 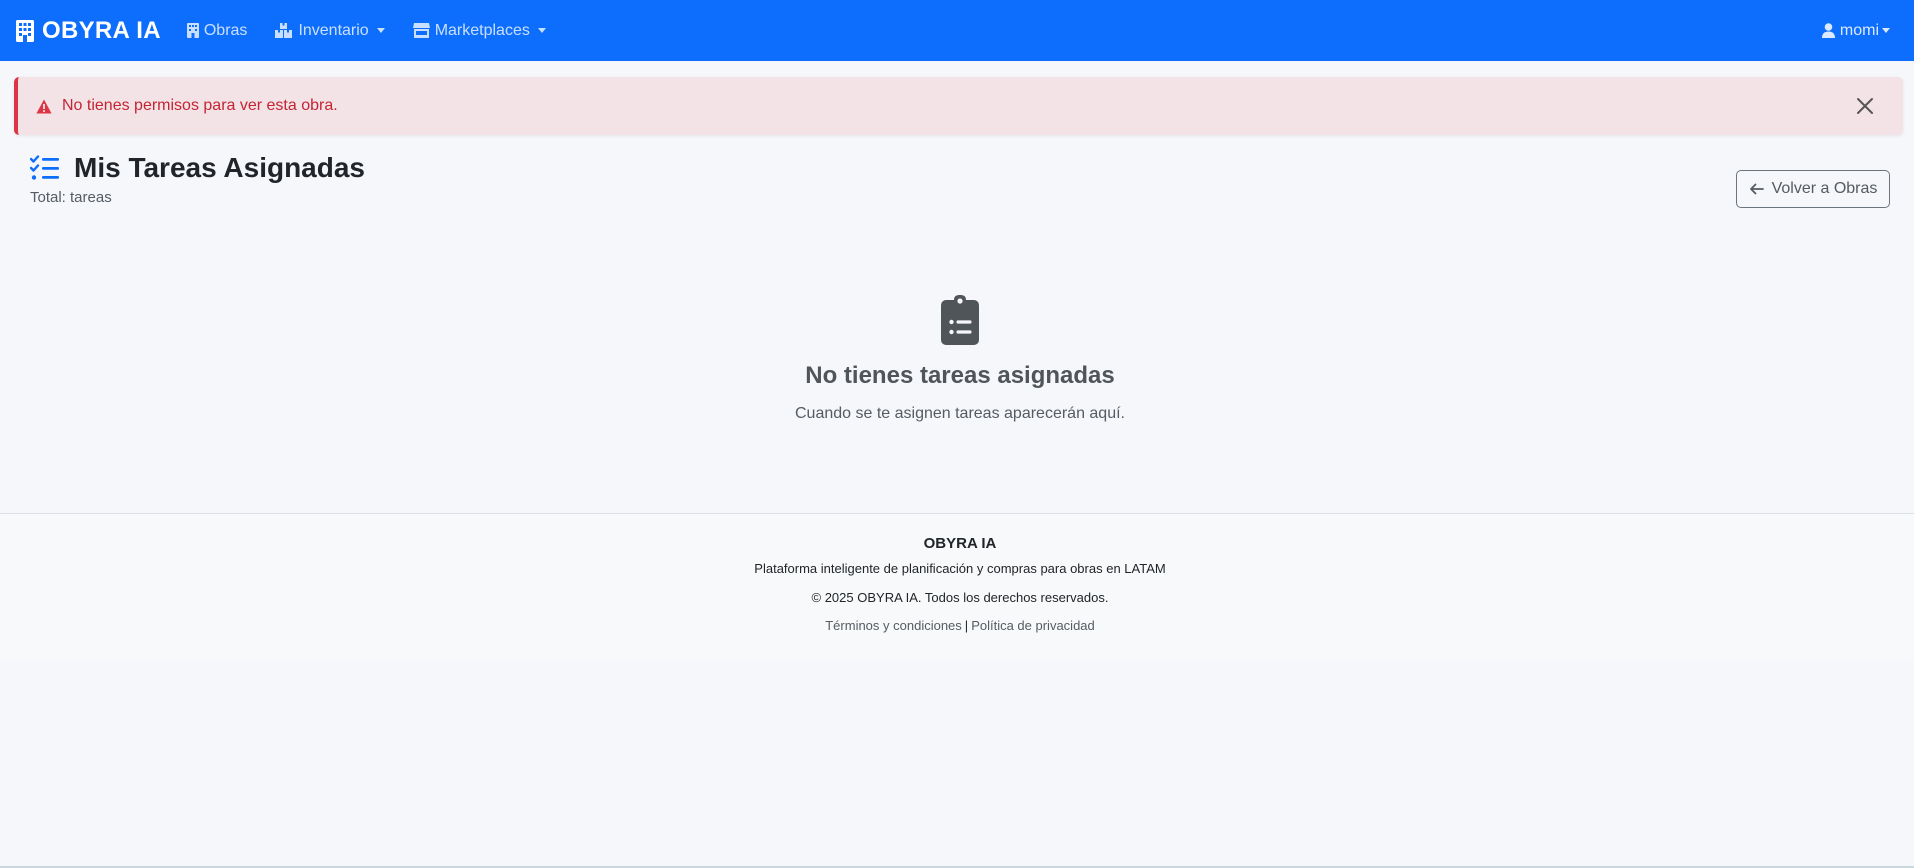 What do you see at coordinates (1859, 30) in the screenshot?
I see `user-name: momi` at bounding box center [1859, 30].